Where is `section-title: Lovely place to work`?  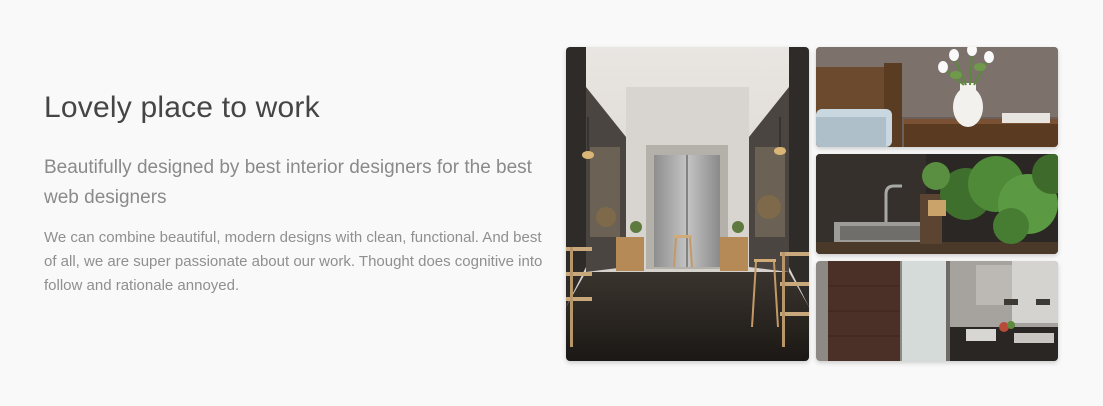
section-title: Lovely place to work is located at coordinates (182, 107).